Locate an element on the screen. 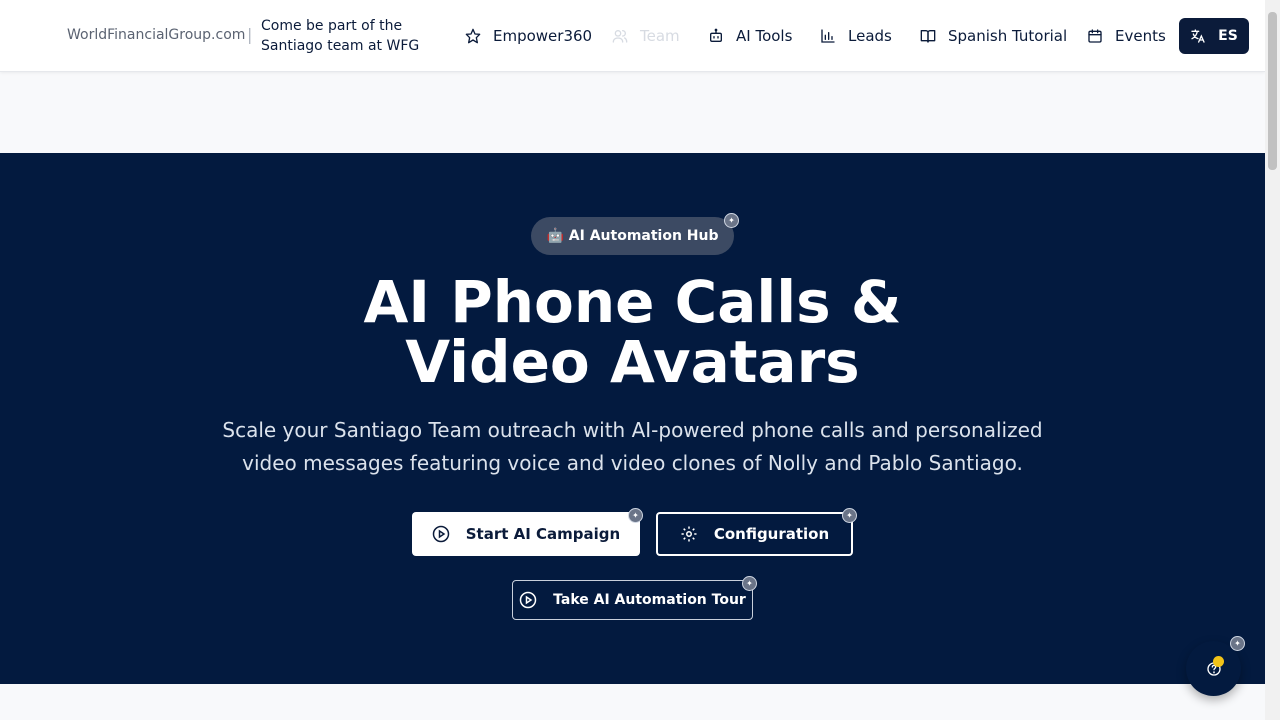 This screenshot has height=720, width=1280. bot-icon is located at coordinates (716, 35).